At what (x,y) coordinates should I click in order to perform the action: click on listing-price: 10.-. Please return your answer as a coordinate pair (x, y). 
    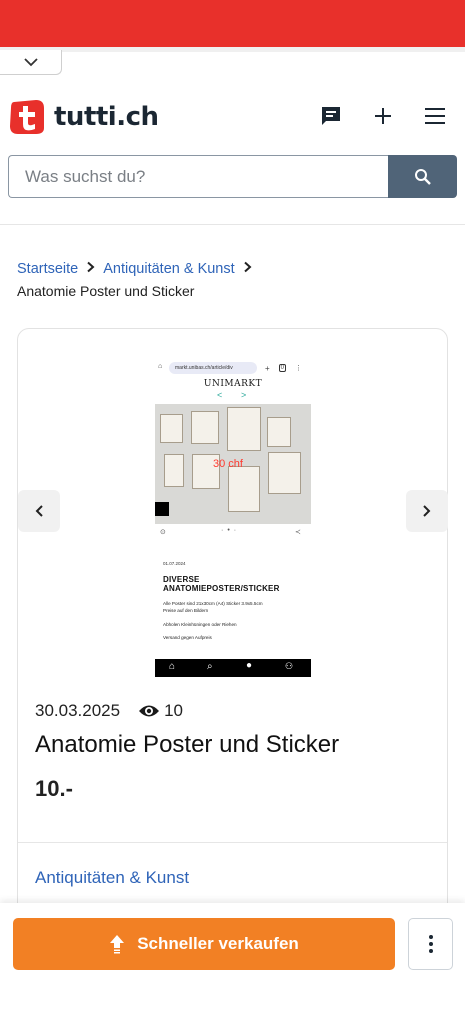
    Looking at the image, I should click on (54, 788).